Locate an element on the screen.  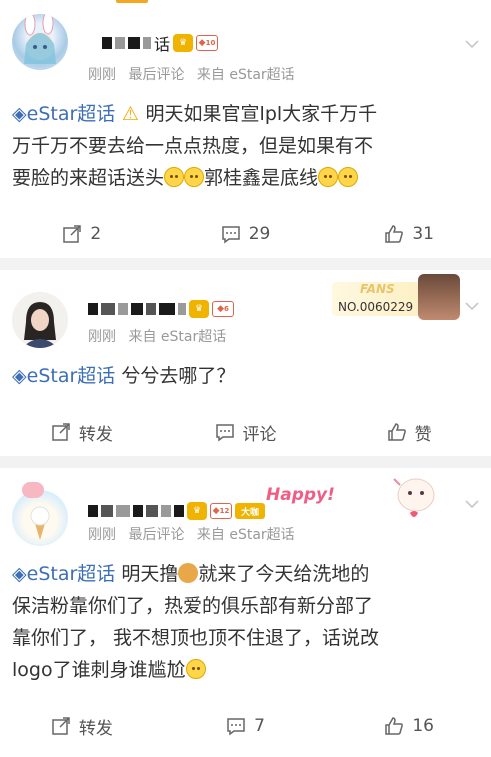
diamond-icon: ◆ 12 is located at coordinates (221, 511).